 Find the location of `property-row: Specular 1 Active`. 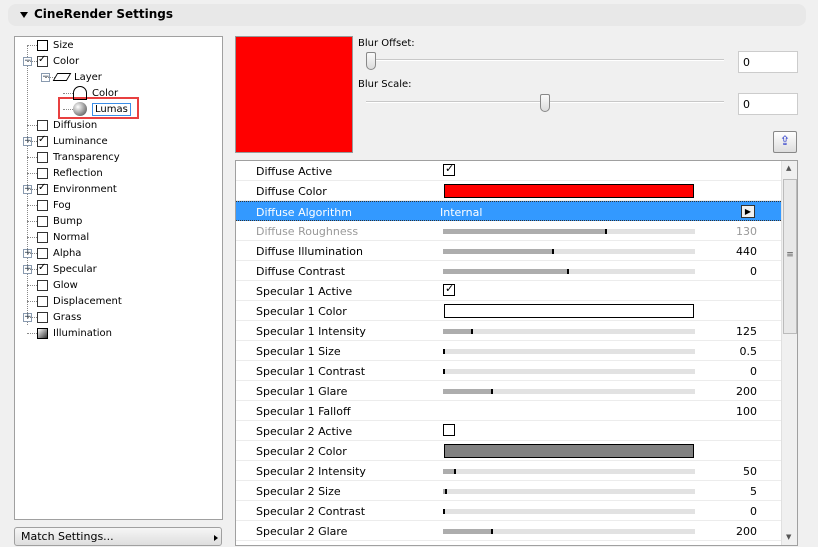

property-row: Specular 1 Active is located at coordinates (508, 291).